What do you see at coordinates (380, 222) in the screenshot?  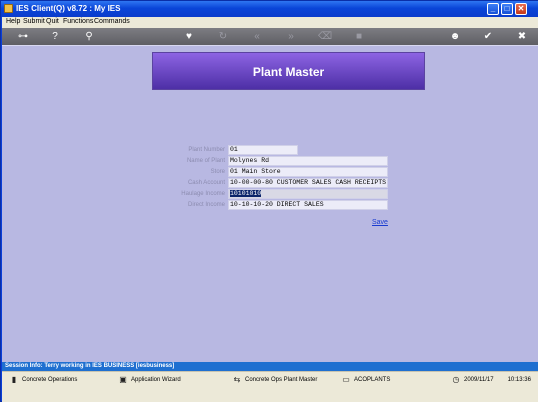 I see `save-link: Save` at bounding box center [380, 222].